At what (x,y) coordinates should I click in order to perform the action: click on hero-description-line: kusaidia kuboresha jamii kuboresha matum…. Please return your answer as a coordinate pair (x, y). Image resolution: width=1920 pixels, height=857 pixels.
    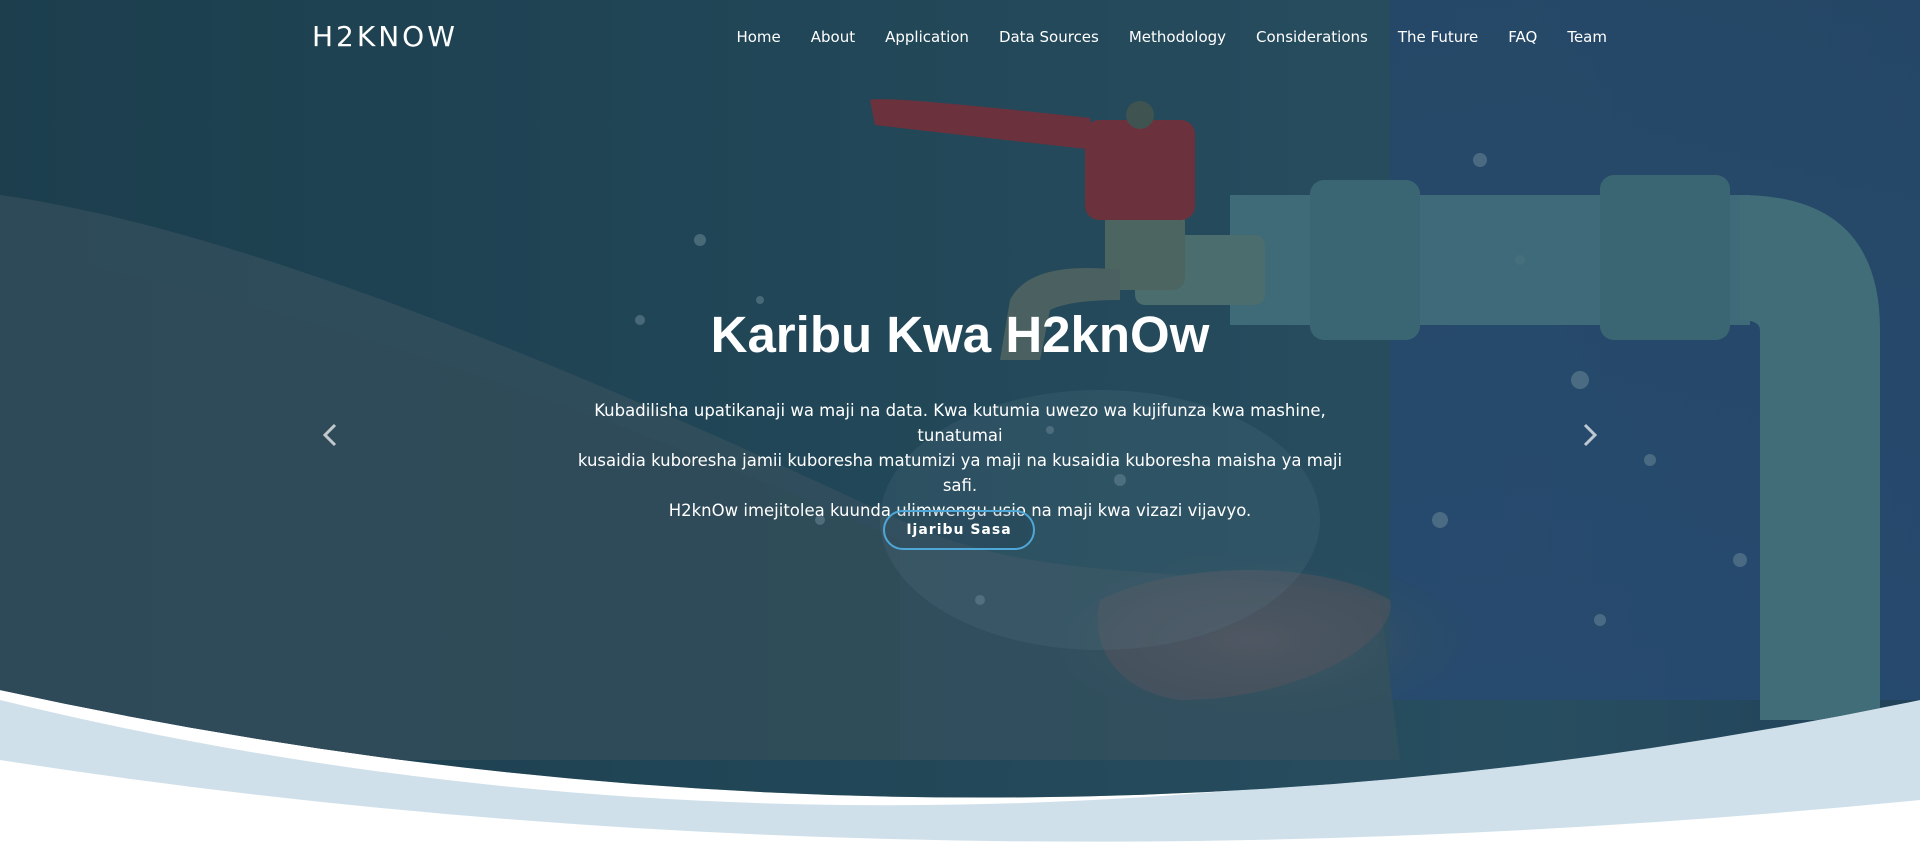
    Looking at the image, I should click on (960, 473).